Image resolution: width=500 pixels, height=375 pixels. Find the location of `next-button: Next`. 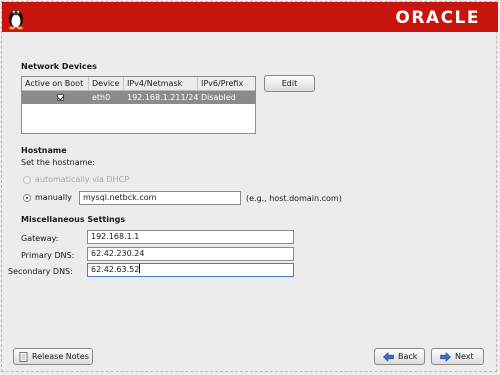

next-button: Next is located at coordinates (457, 356).